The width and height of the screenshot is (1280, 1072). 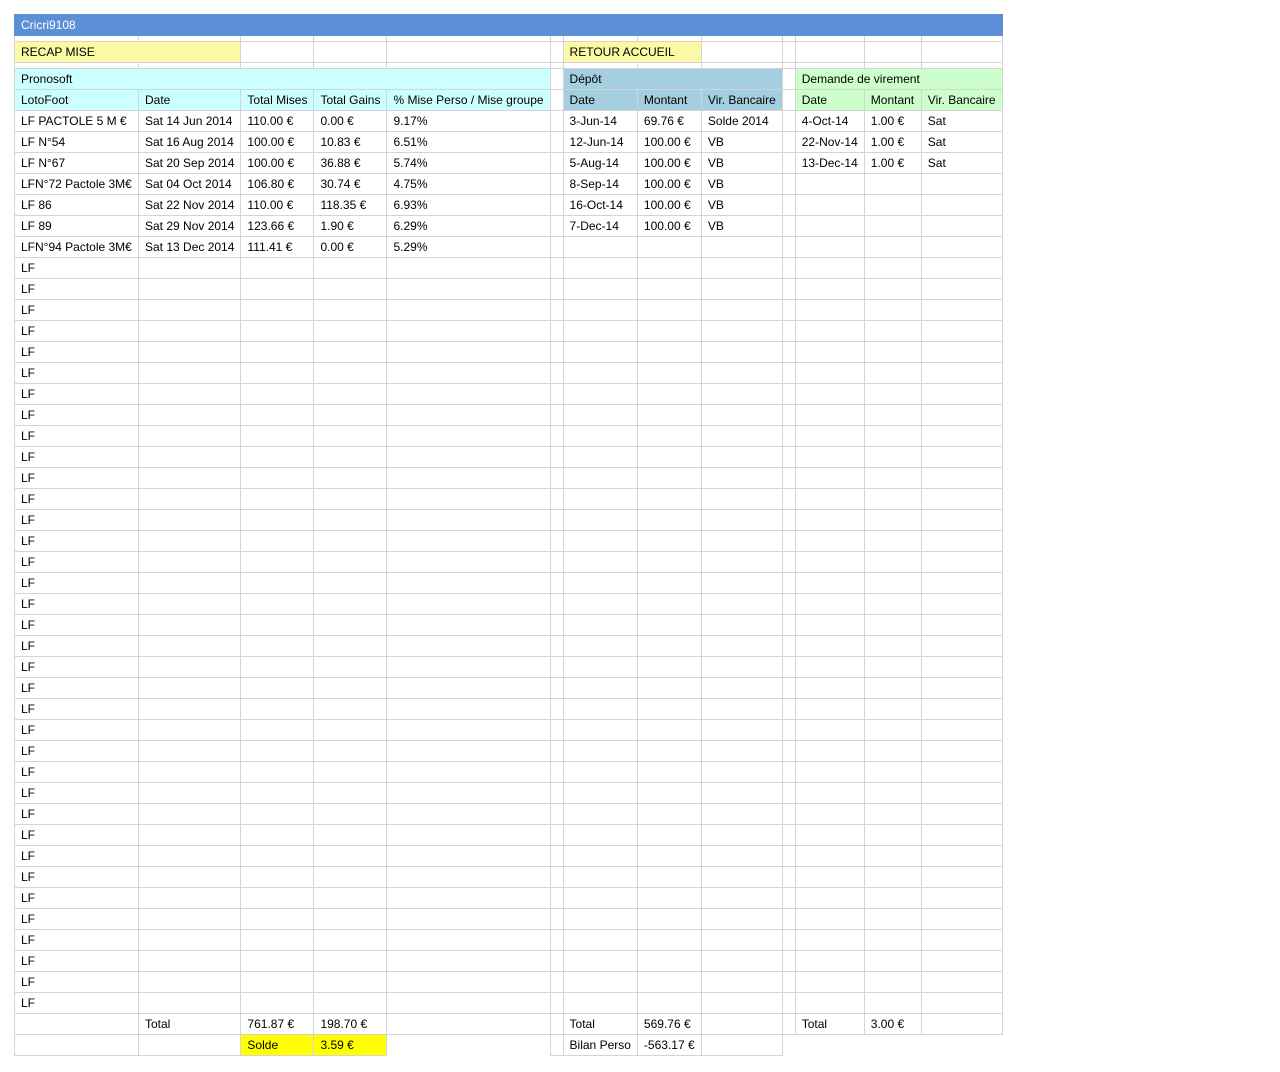 I want to click on depot-cell: 16-Oct-14, so click(x=600, y=205).